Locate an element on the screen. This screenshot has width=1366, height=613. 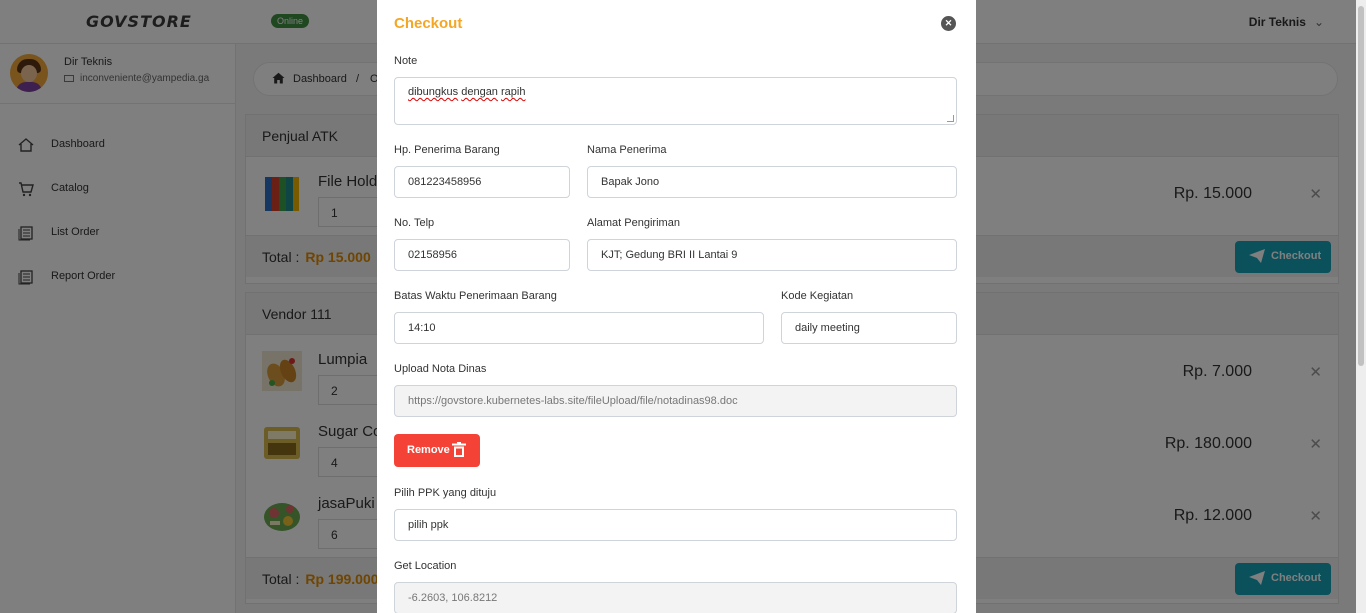
kode-kegiatan-label: Kode Kegiatan is located at coordinates (817, 296).